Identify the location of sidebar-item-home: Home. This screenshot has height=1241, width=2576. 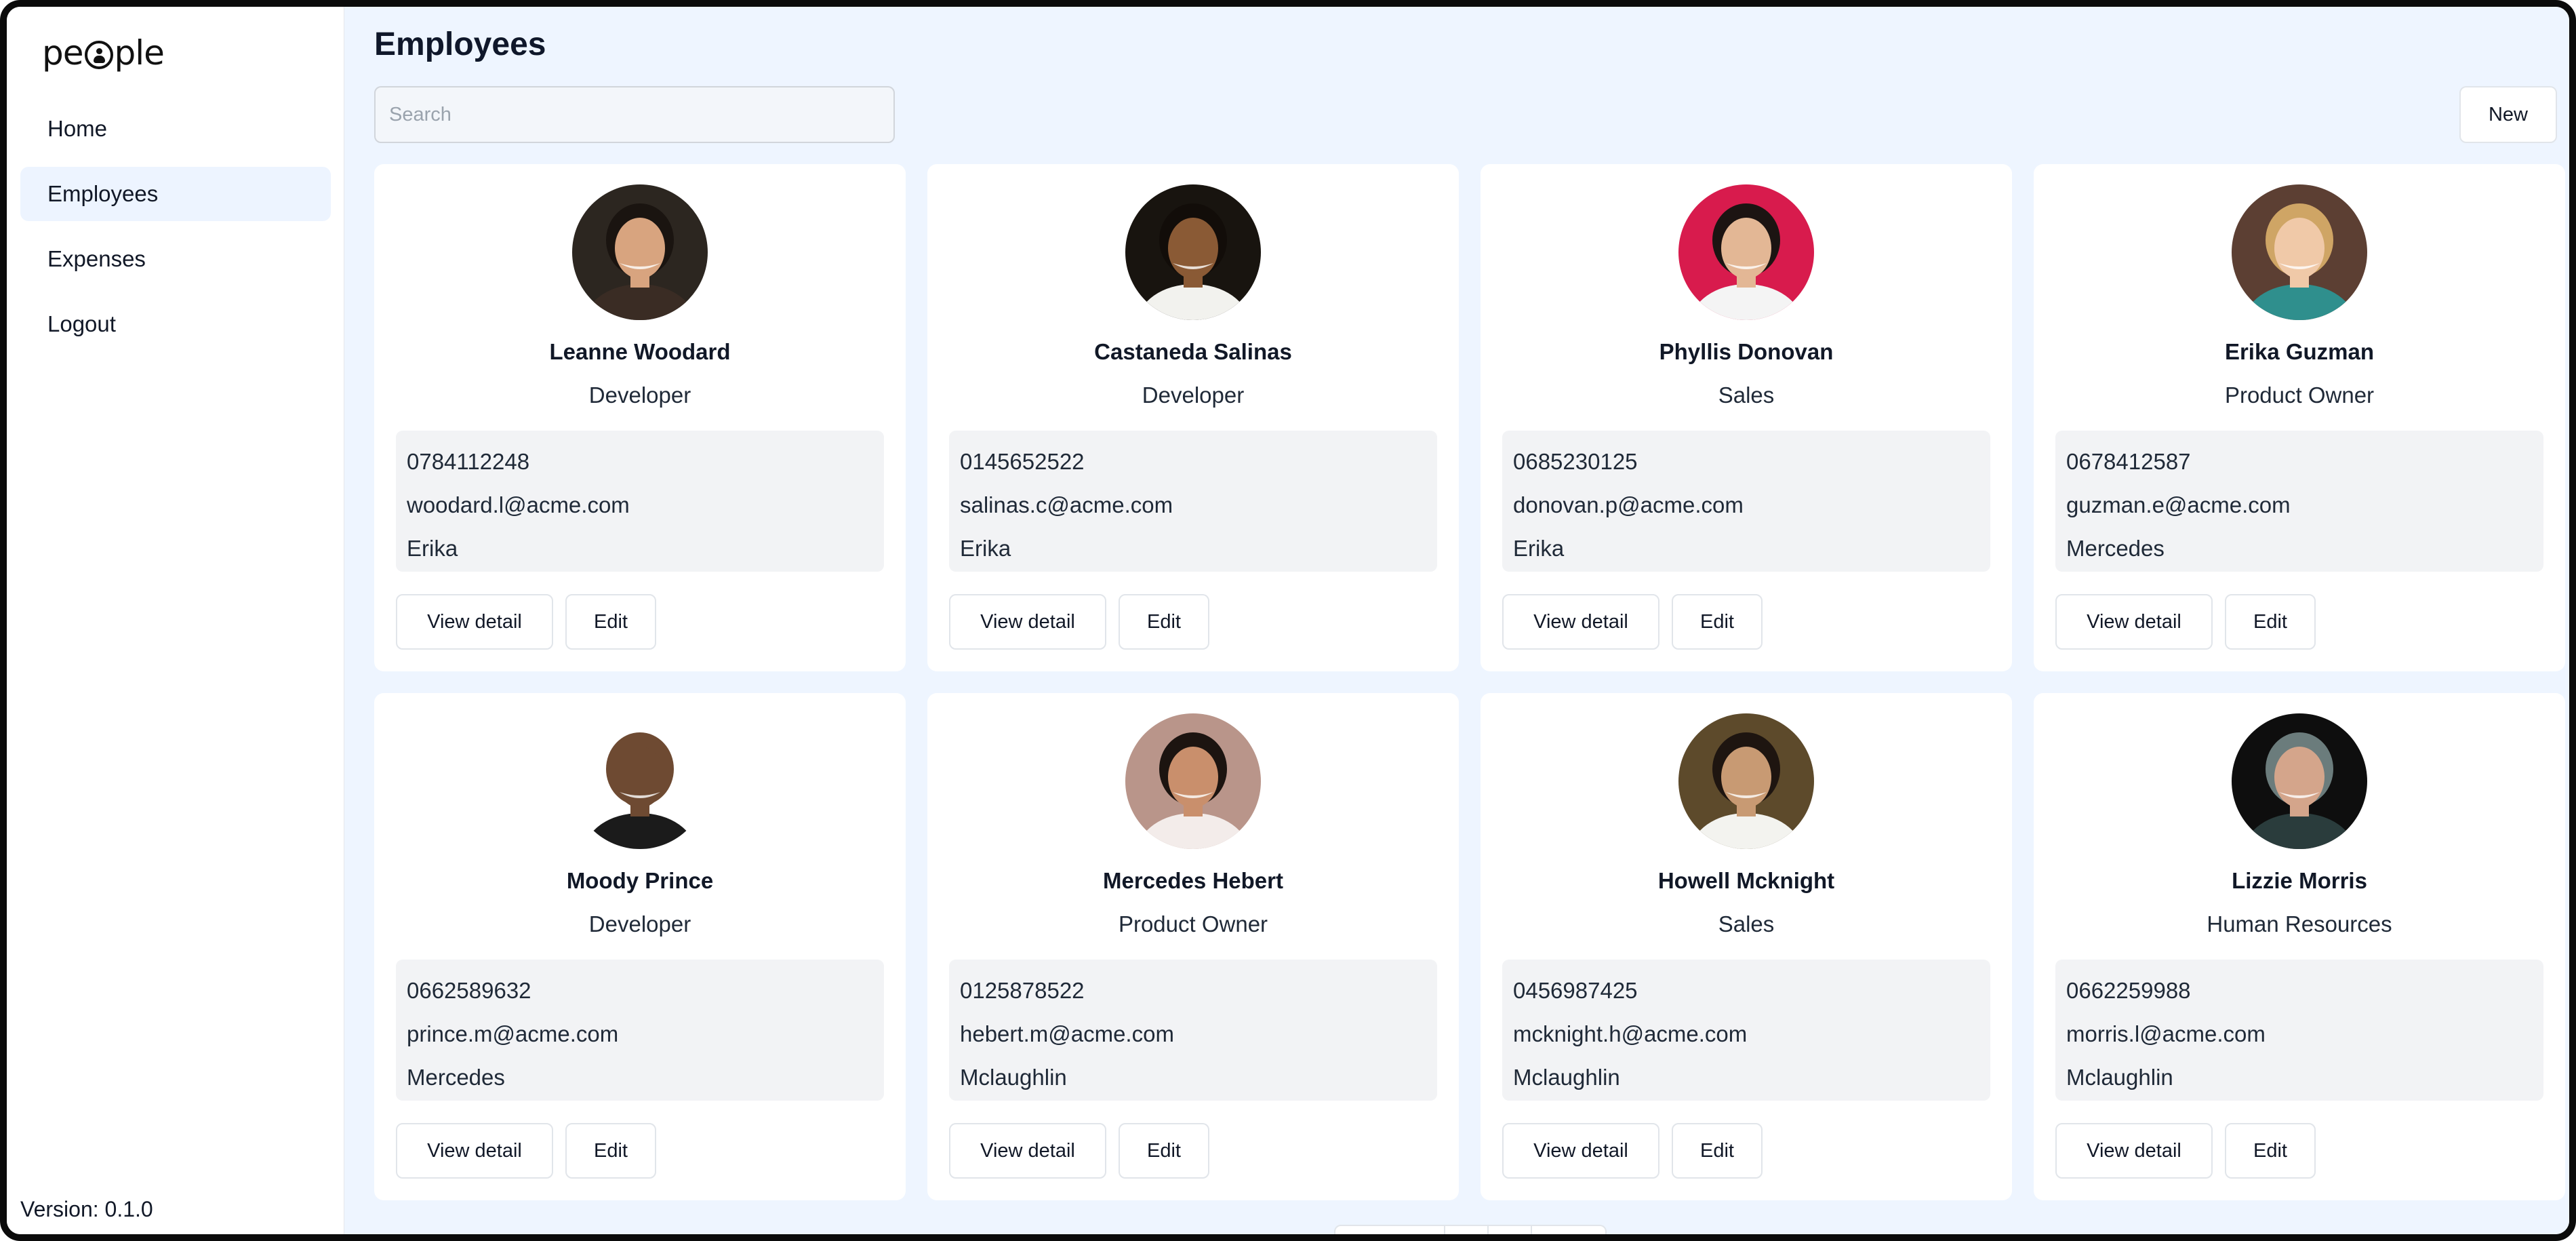
(175, 129).